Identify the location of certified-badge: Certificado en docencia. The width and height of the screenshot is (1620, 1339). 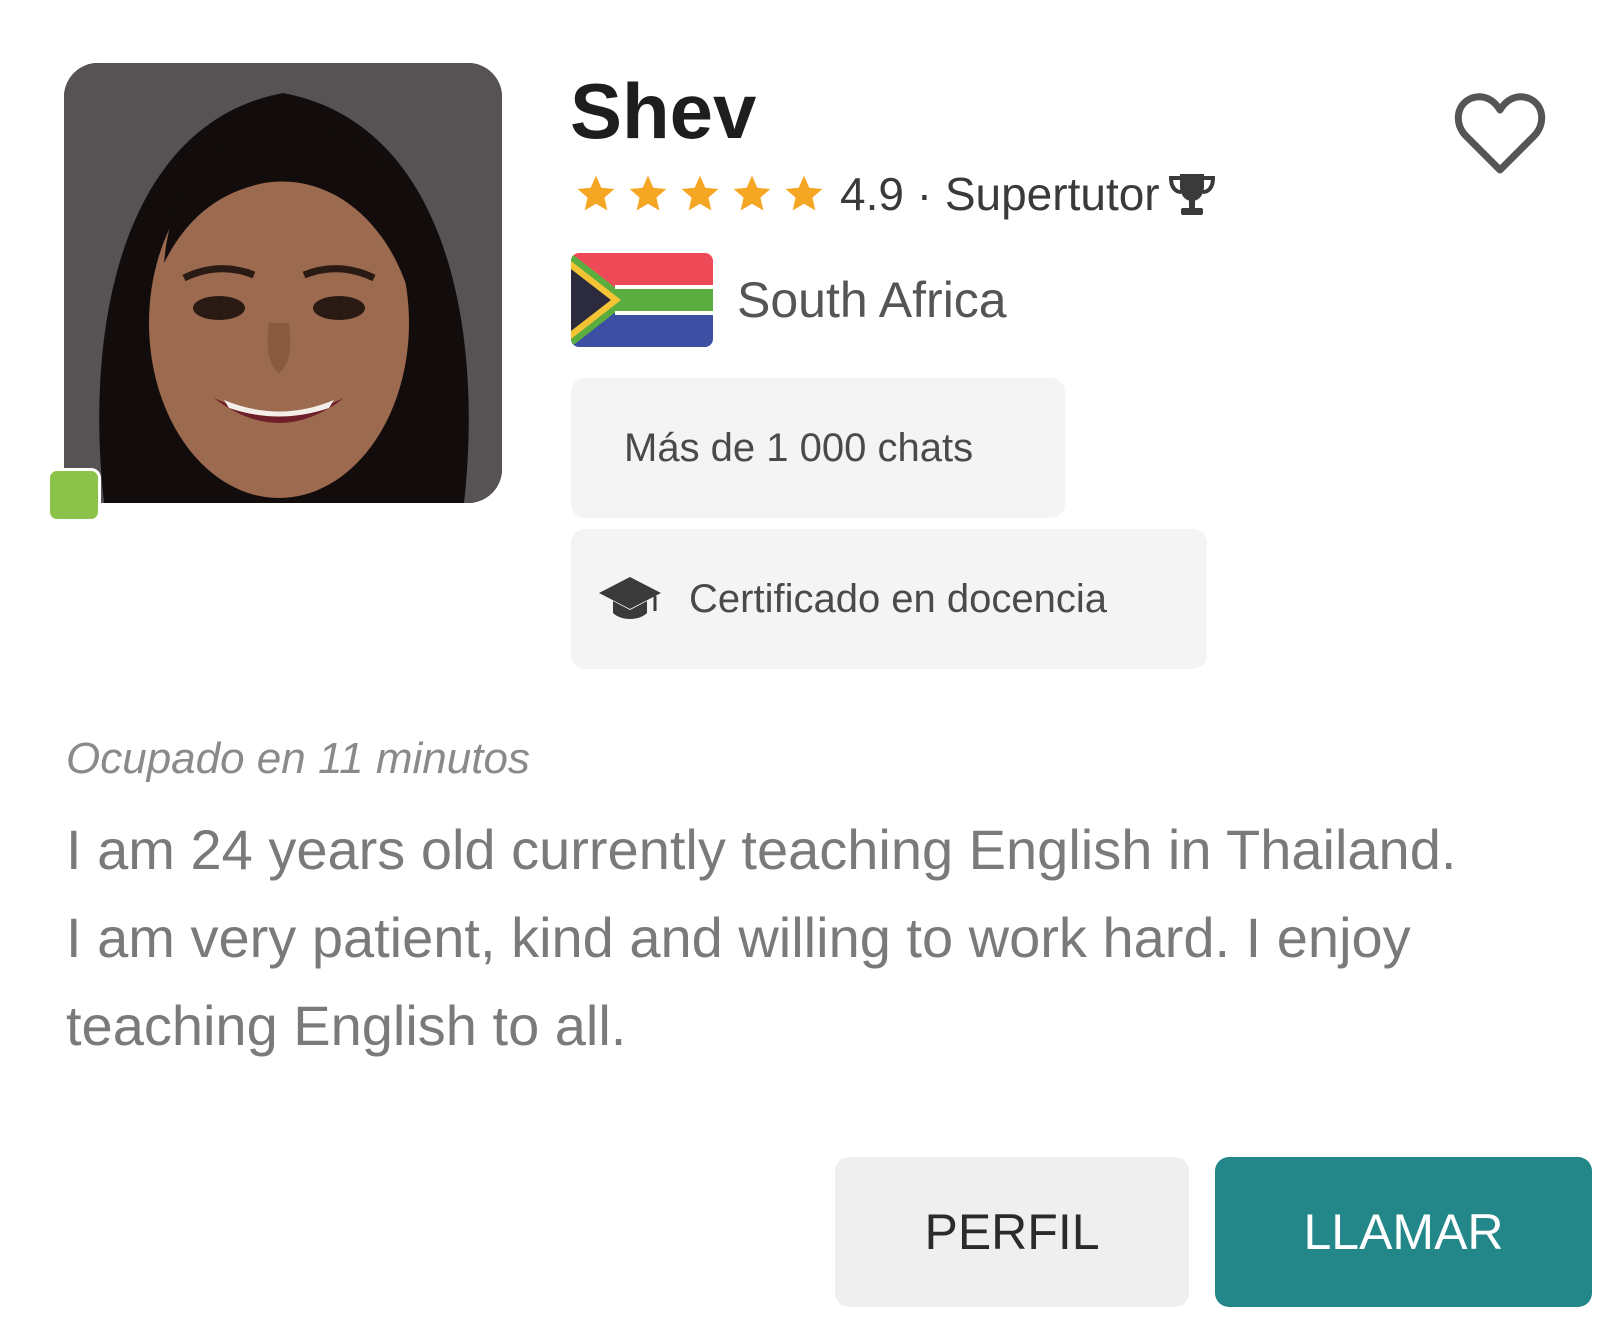
(889, 599).